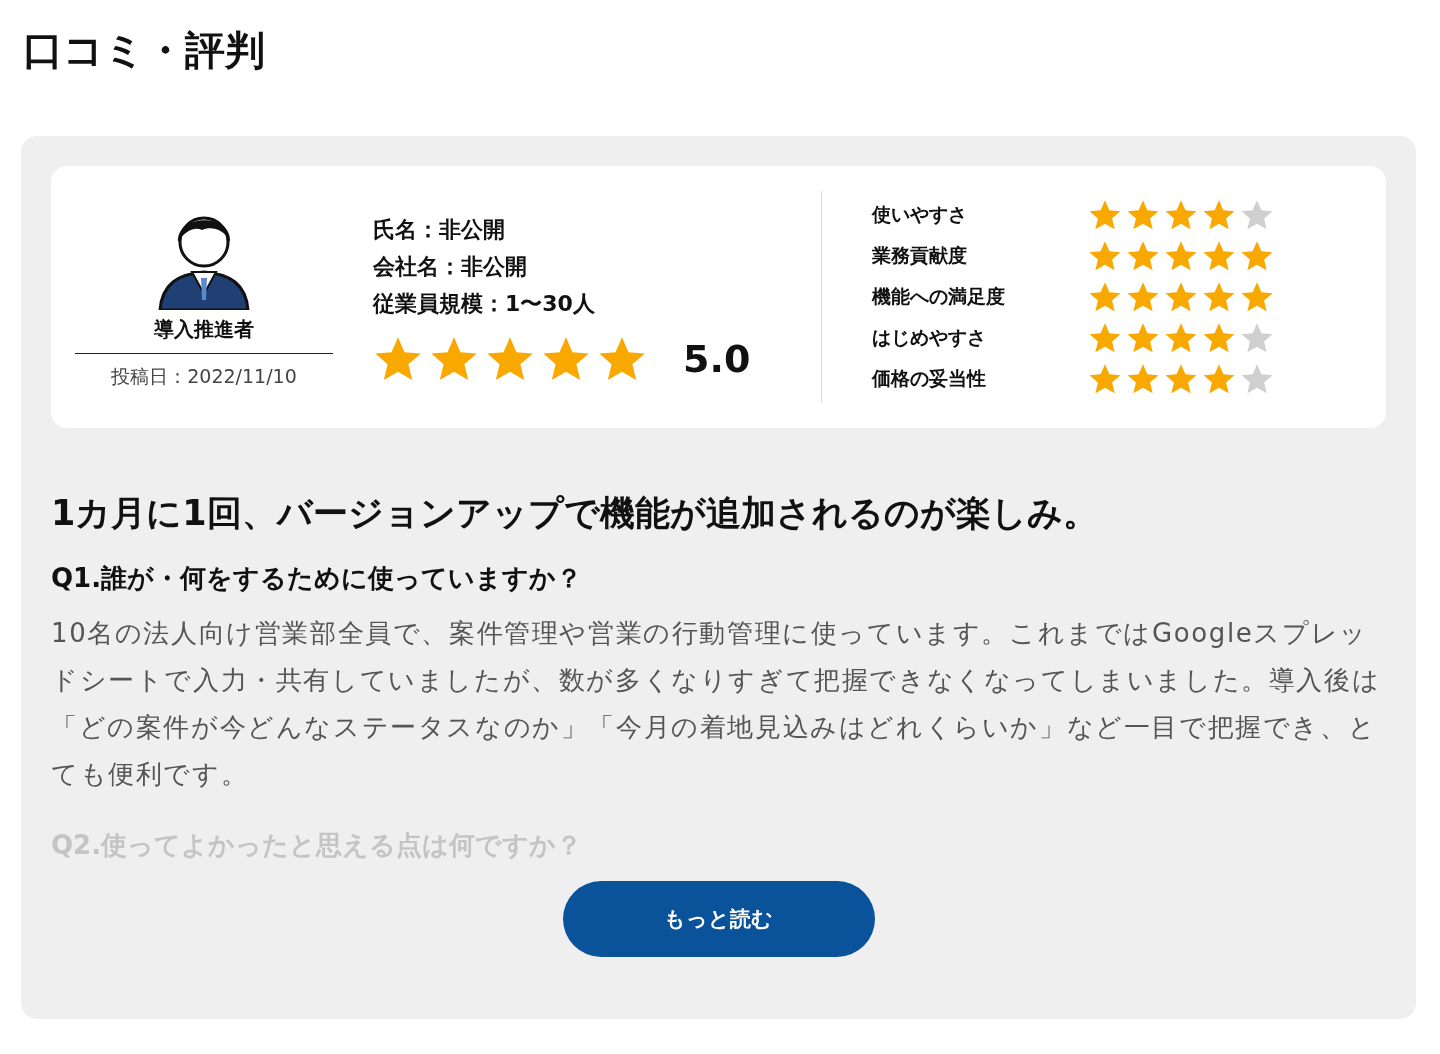  I want to click on review-headline: 1カ月に1回、バージョンアップで機能が追加されるのが楽しみ。, so click(575, 513).